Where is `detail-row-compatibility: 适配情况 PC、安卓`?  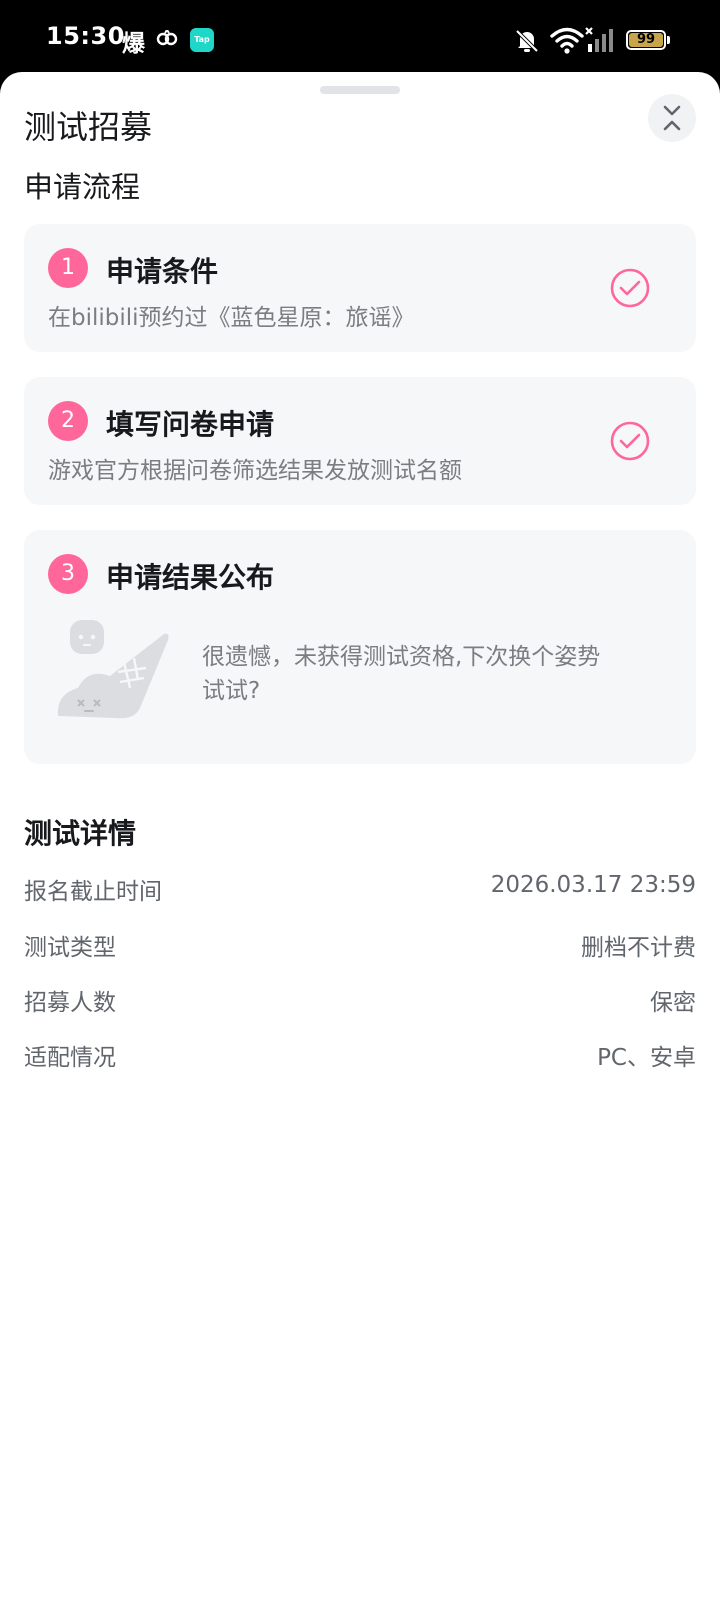 detail-row-compatibility: 适配情况 PC、安卓 is located at coordinates (360, 1055).